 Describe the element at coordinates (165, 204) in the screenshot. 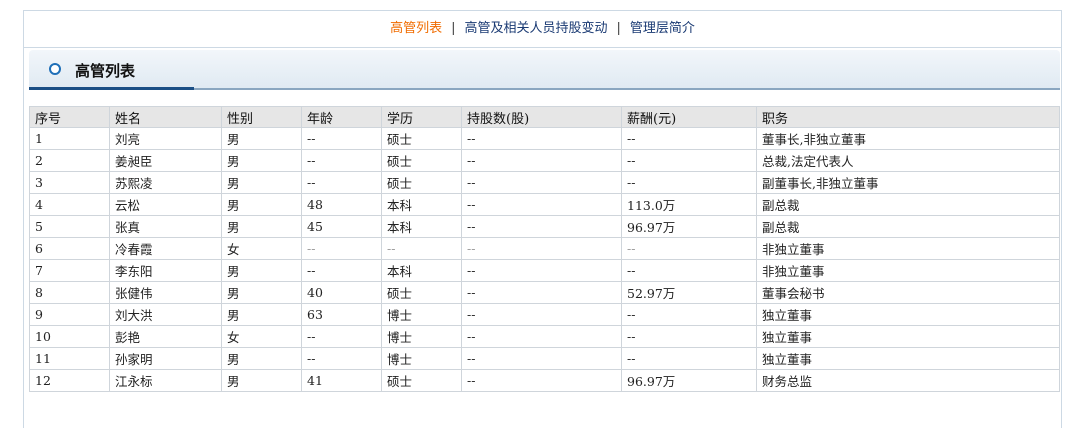

I see `cell-name: 云松` at that location.